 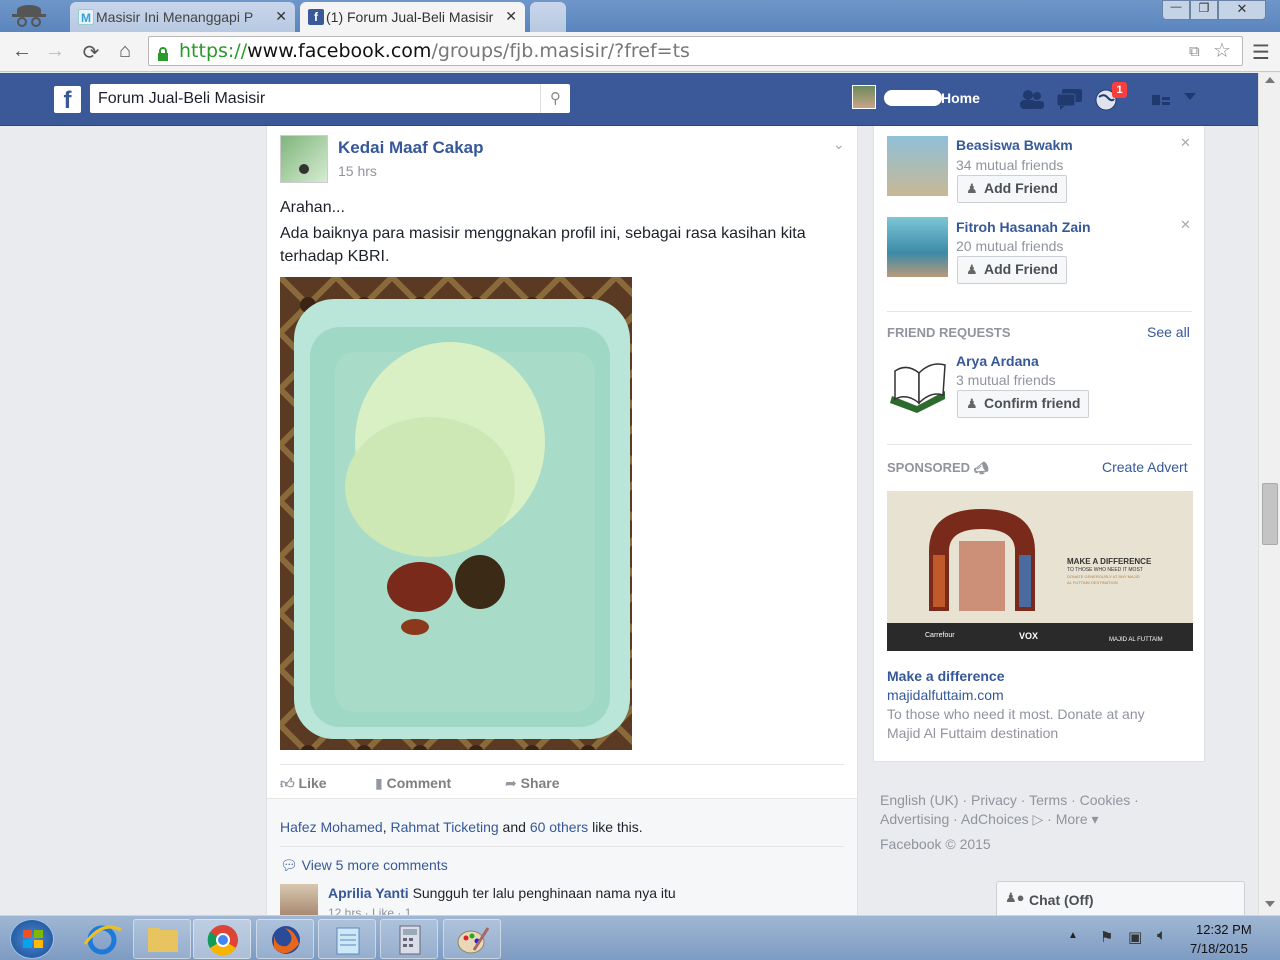 I want to click on tab-masisir: M Masisir Ini Menanggapi P ✕, so click(x=182, y=17).